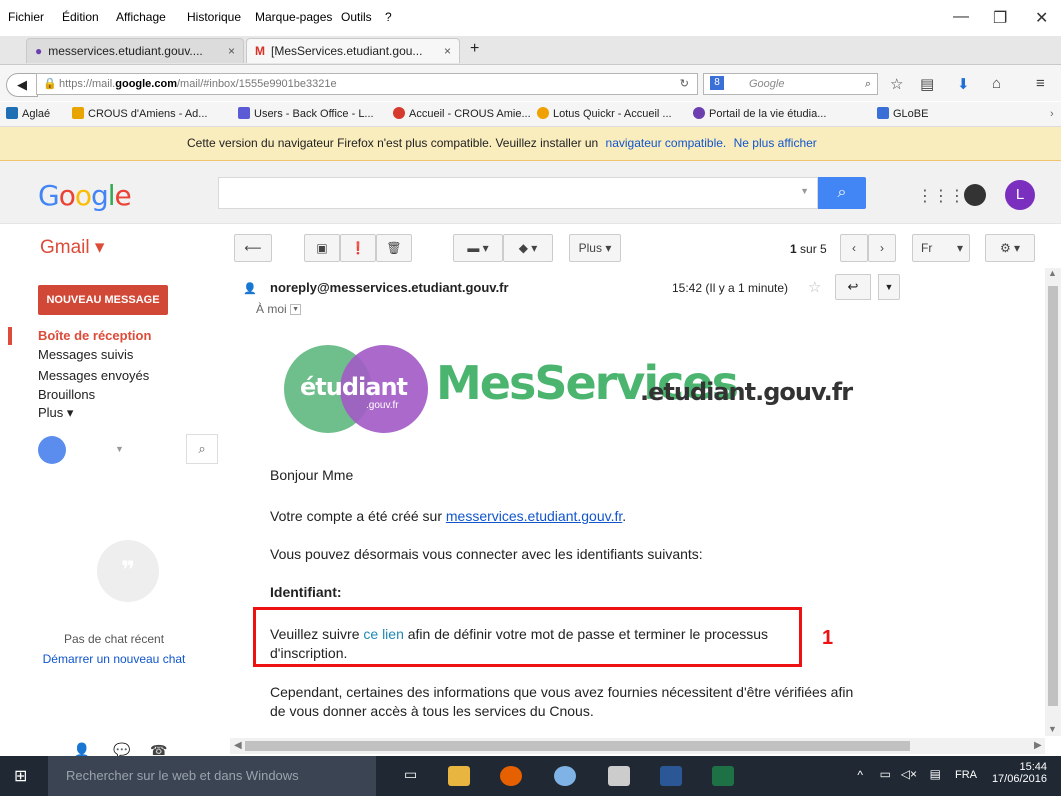  What do you see at coordinates (1038, 745) in the screenshot?
I see `scroll-right-icon: ▶` at bounding box center [1038, 745].